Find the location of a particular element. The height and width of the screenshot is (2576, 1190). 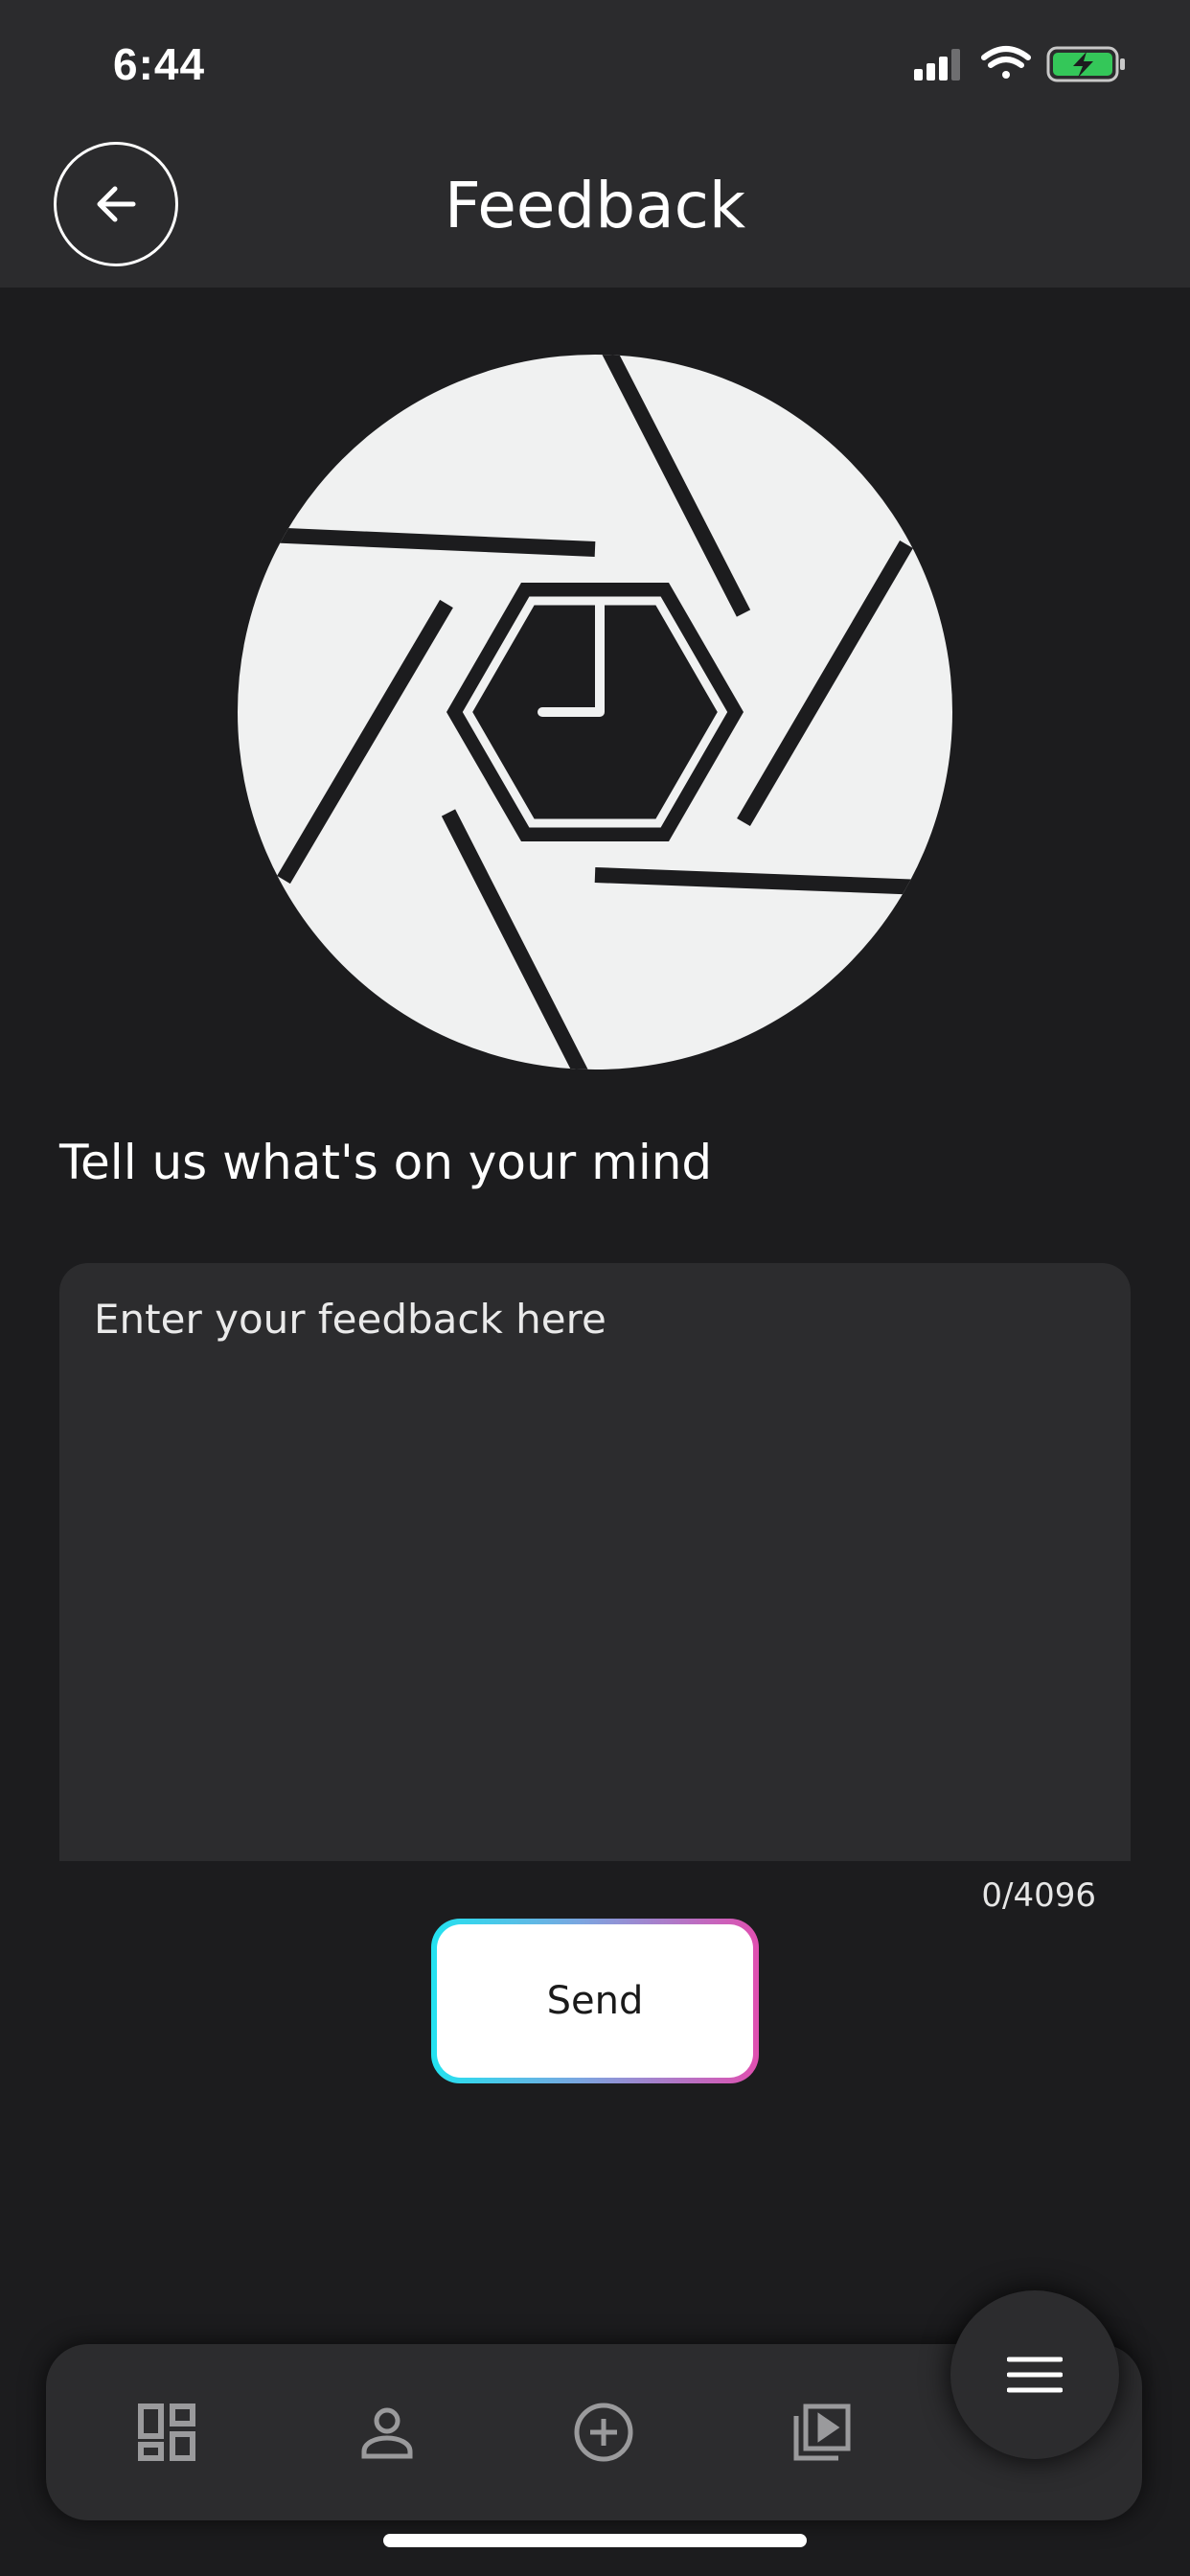

tab-add is located at coordinates (604, 2432).